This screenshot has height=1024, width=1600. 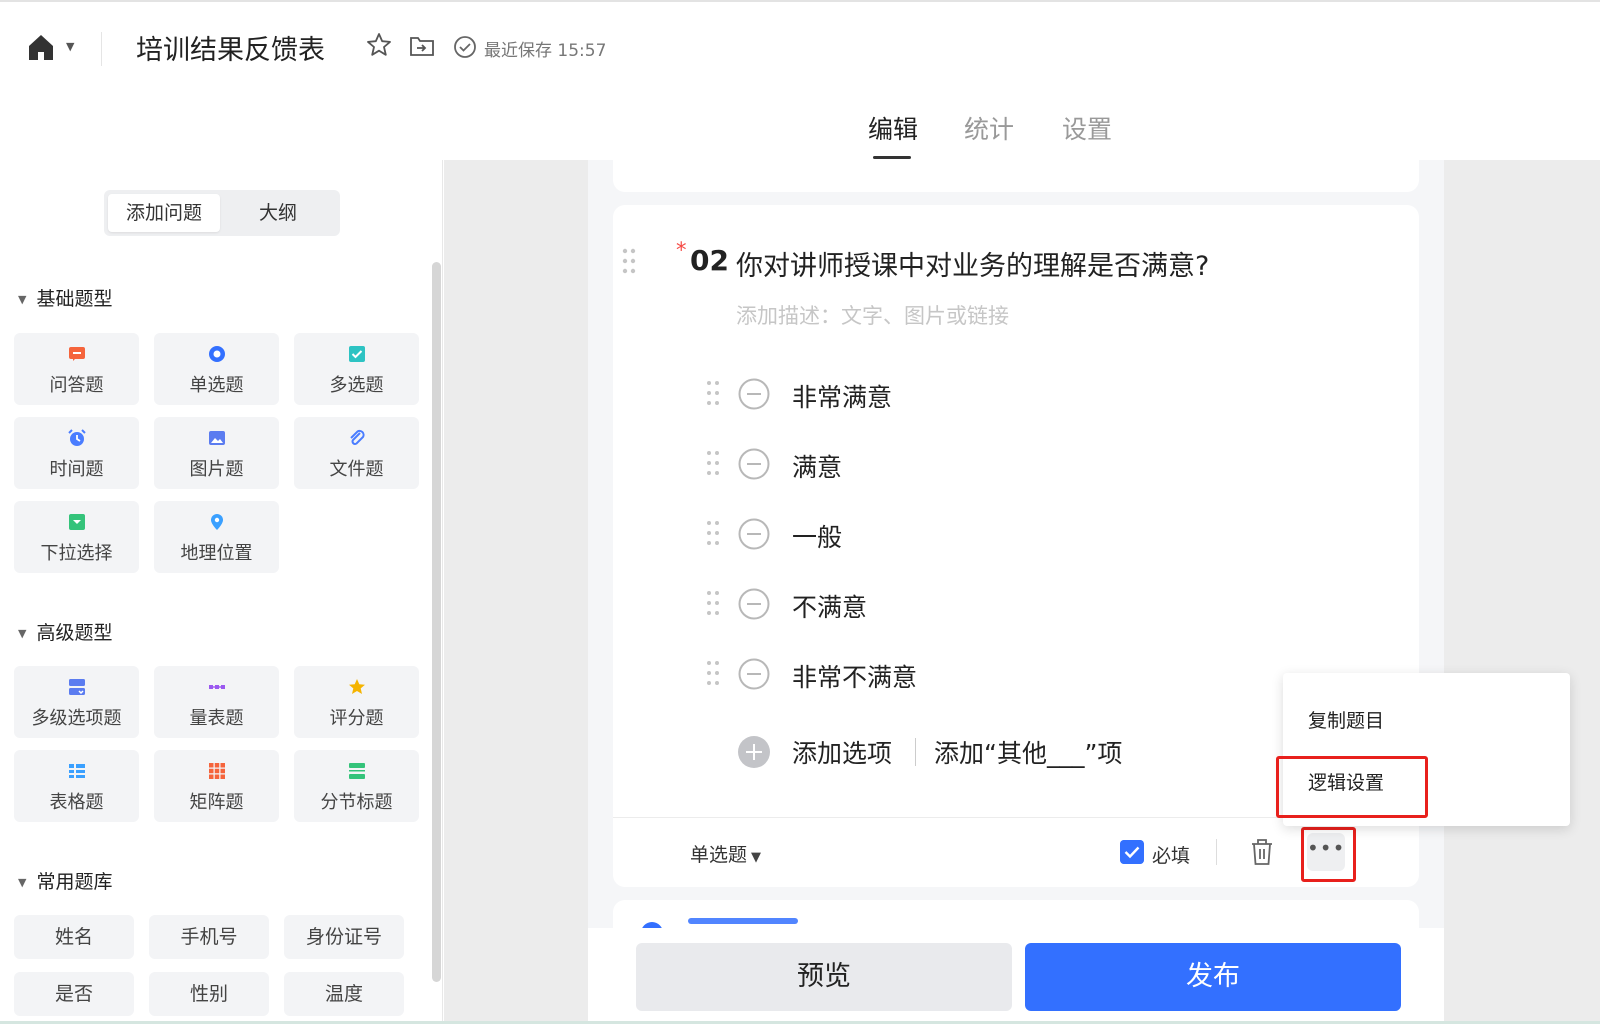 What do you see at coordinates (357, 437) in the screenshot?
I see `paperclip-icon` at bounding box center [357, 437].